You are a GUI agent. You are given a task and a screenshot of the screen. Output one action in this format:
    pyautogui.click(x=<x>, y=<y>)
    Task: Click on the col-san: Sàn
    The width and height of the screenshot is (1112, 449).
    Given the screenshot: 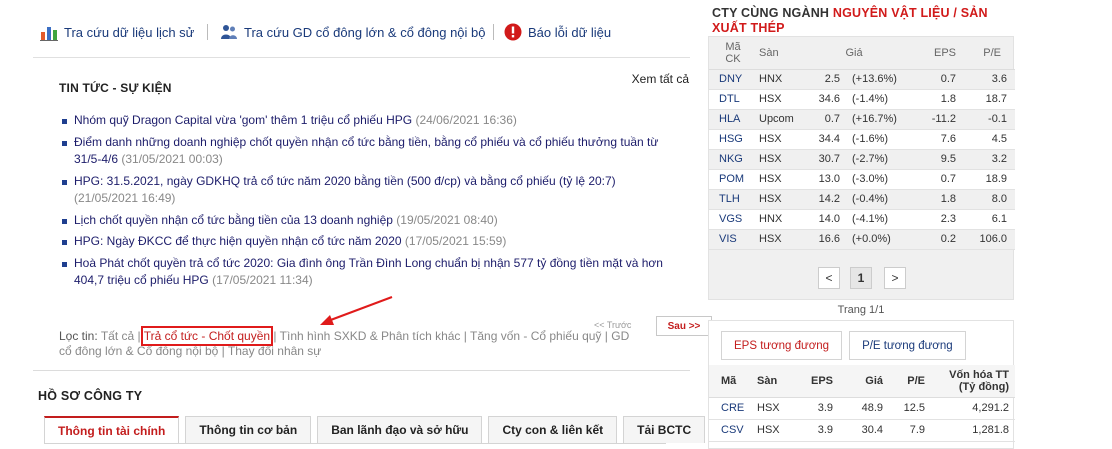 What is the action you would take?
    pyautogui.click(x=776, y=53)
    